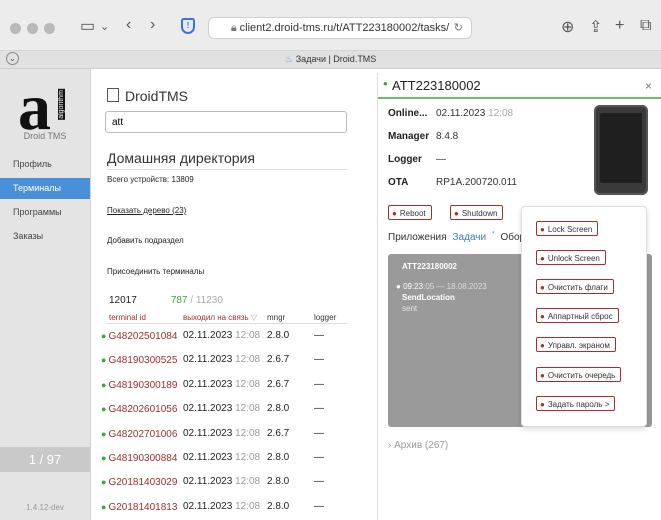 The width and height of the screenshot is (661, 520). I want to click on sidebar-icon: ▭, so click(87, 26).